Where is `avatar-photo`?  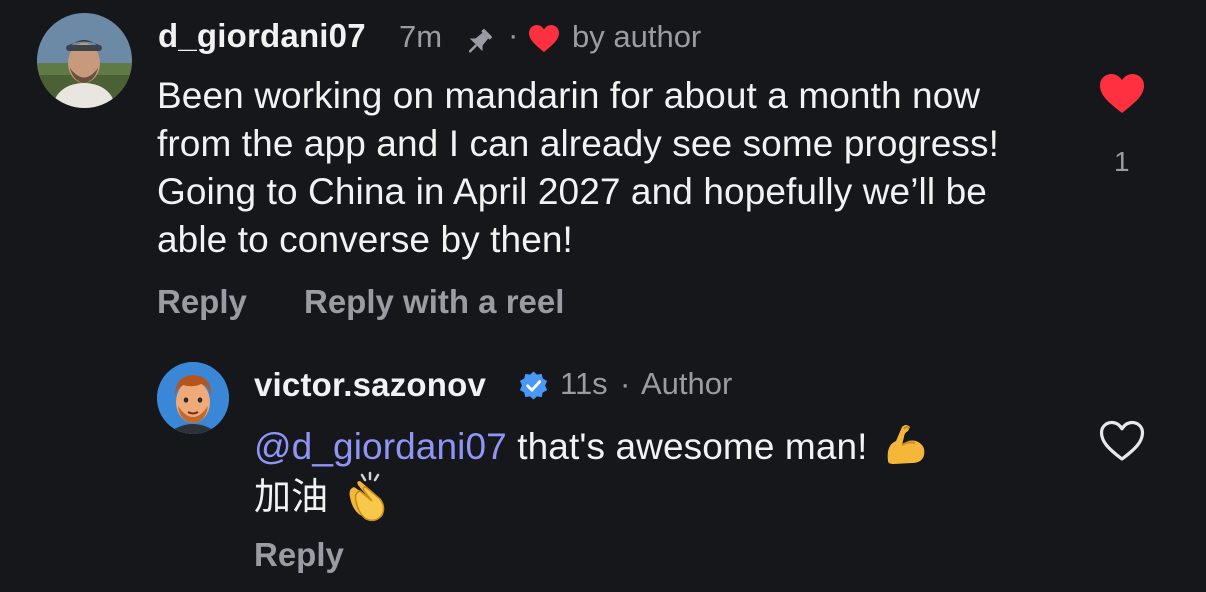 avatar-photo is located at coordinates (84, 60).